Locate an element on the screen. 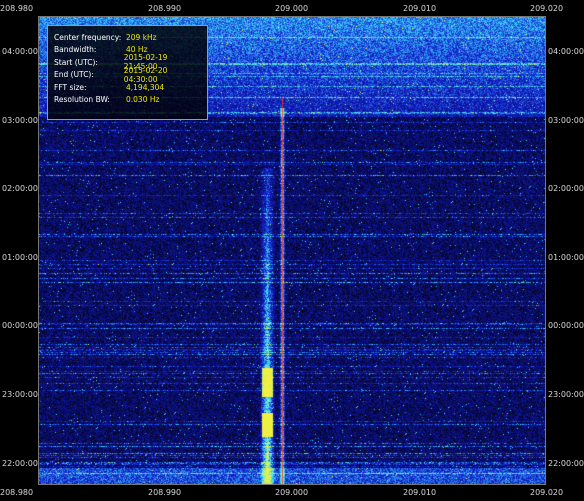 This screenshot has height=501, width=584. x-tick-label-bottom: 209.020 is located at coordinates (547, 492).